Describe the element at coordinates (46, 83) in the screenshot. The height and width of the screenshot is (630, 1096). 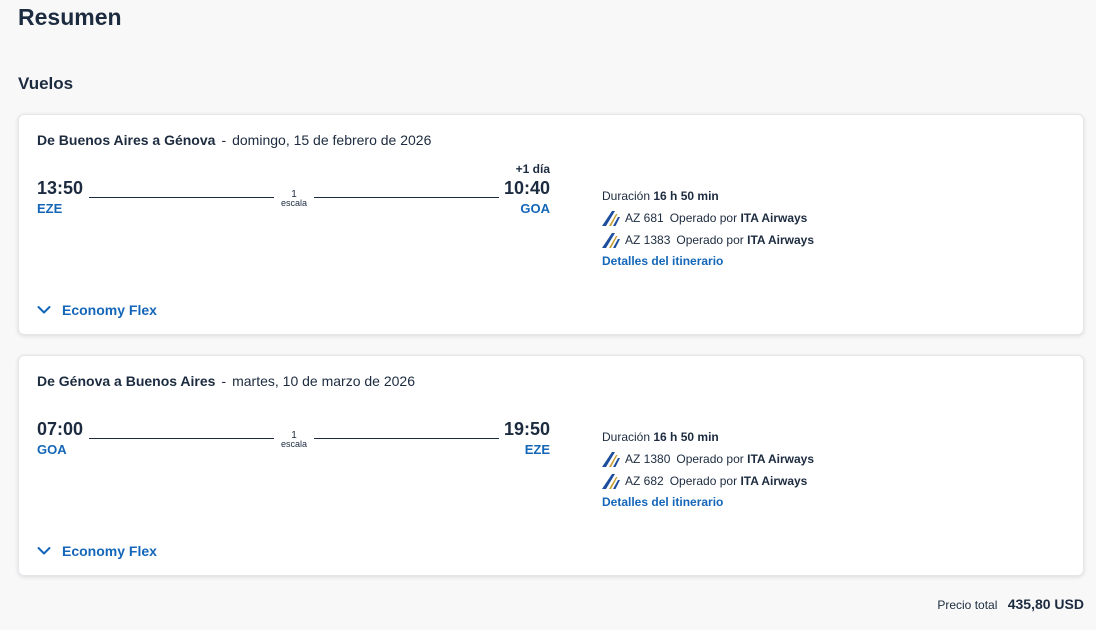
I see `section-title-flights: Vuelos` at that location.